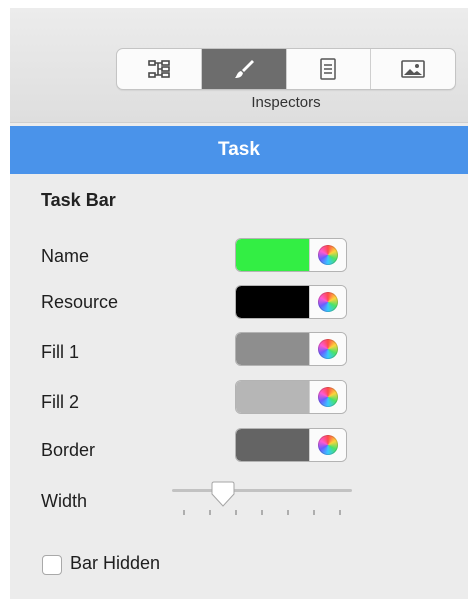  I want to click on fill-2-color-well, so click(291, 397).